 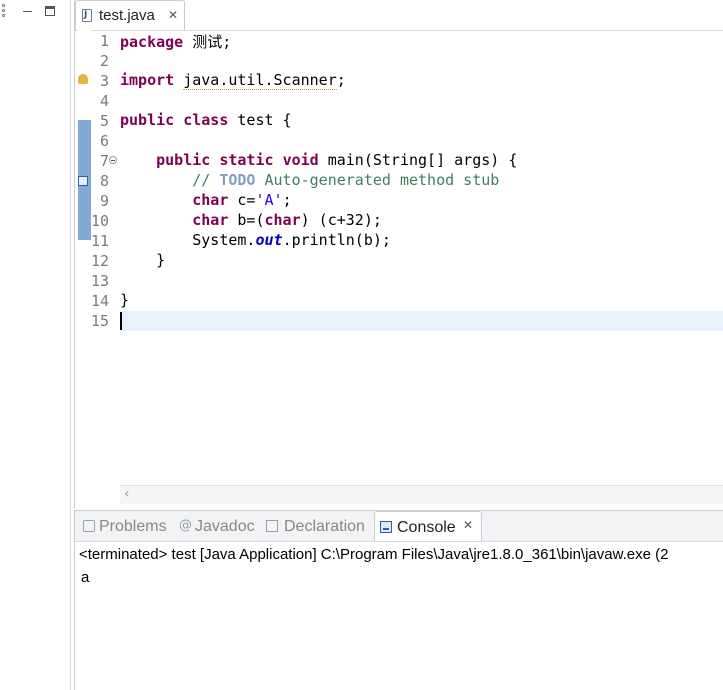 I want to click on line-number: 4, so click(x=104, y=101).